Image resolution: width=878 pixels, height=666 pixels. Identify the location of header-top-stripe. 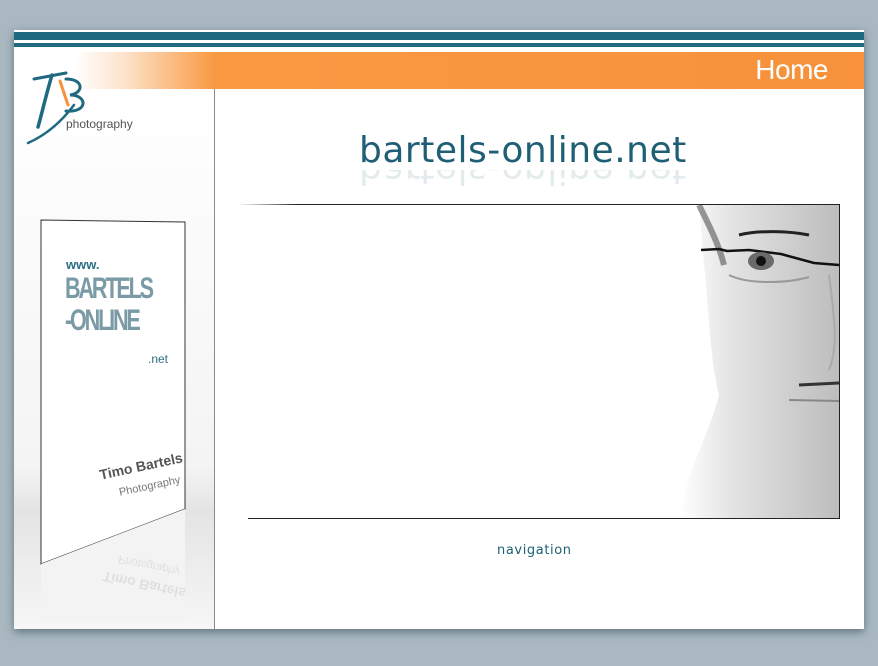
(439, 36).